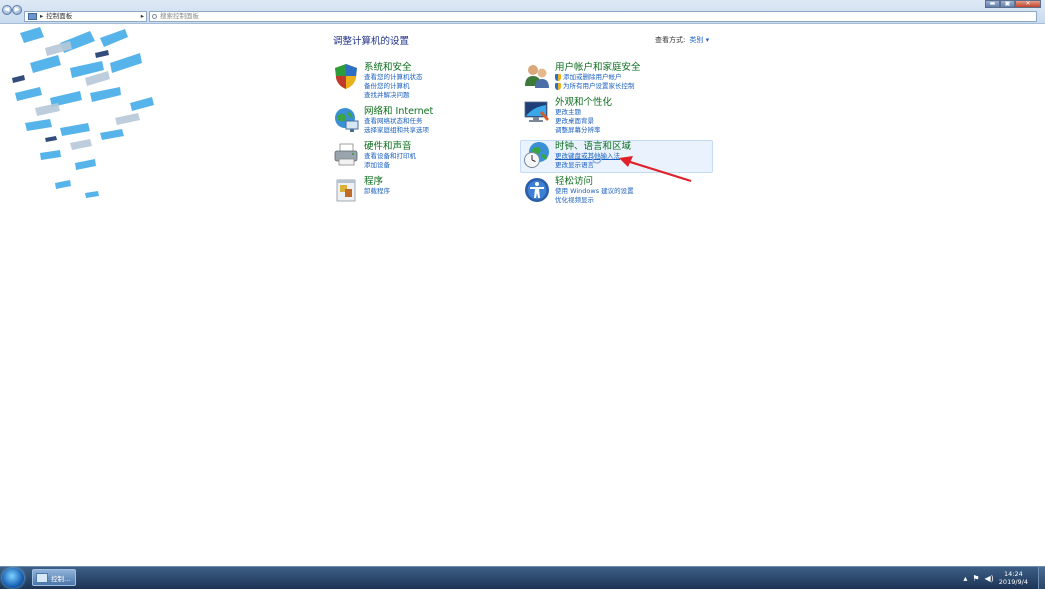 The height and width of the screenshot is (589, 1045). Describe the element at coordinates (699, 40) in the screenshot. I see `view-by-dropdown: 类别 ▾` at that location.